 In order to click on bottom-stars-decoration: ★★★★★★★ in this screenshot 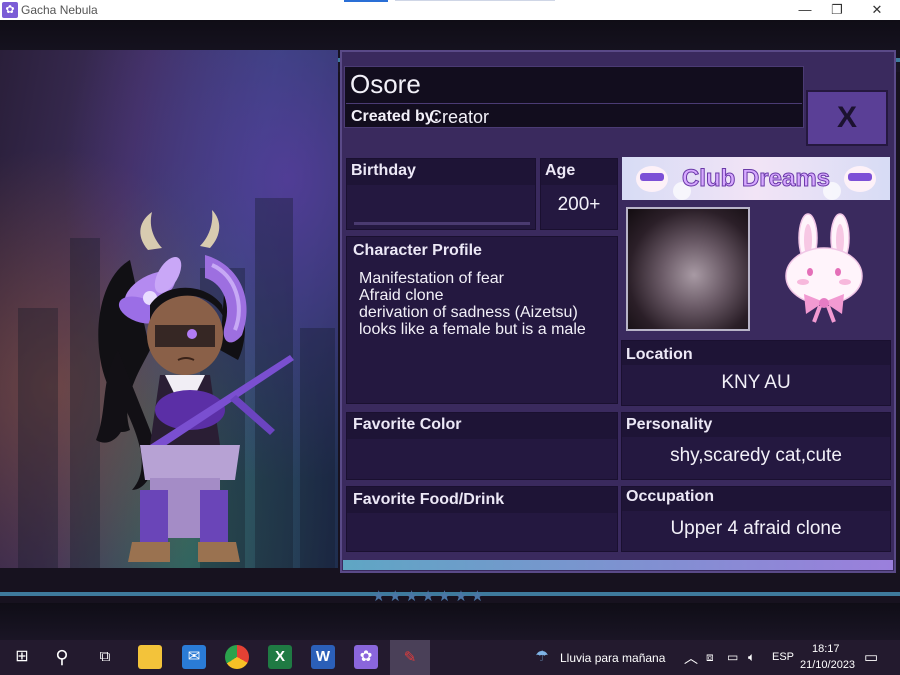, I will do `click(430, 596)`.